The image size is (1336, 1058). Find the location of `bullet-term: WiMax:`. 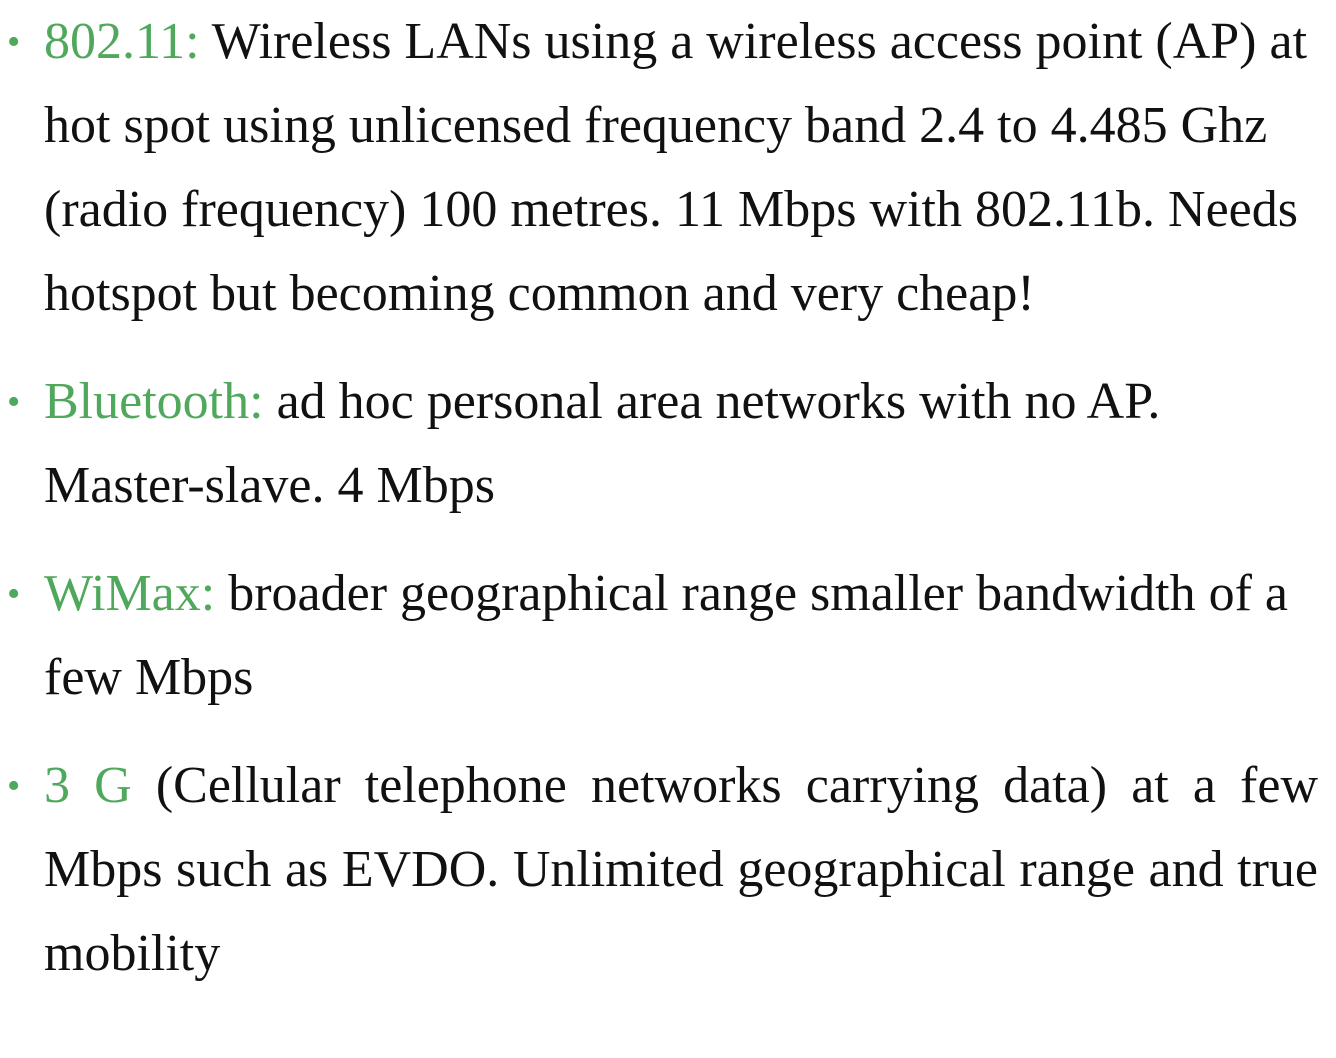

bullet-term: WiMax: is located at coordinates (130, 593).